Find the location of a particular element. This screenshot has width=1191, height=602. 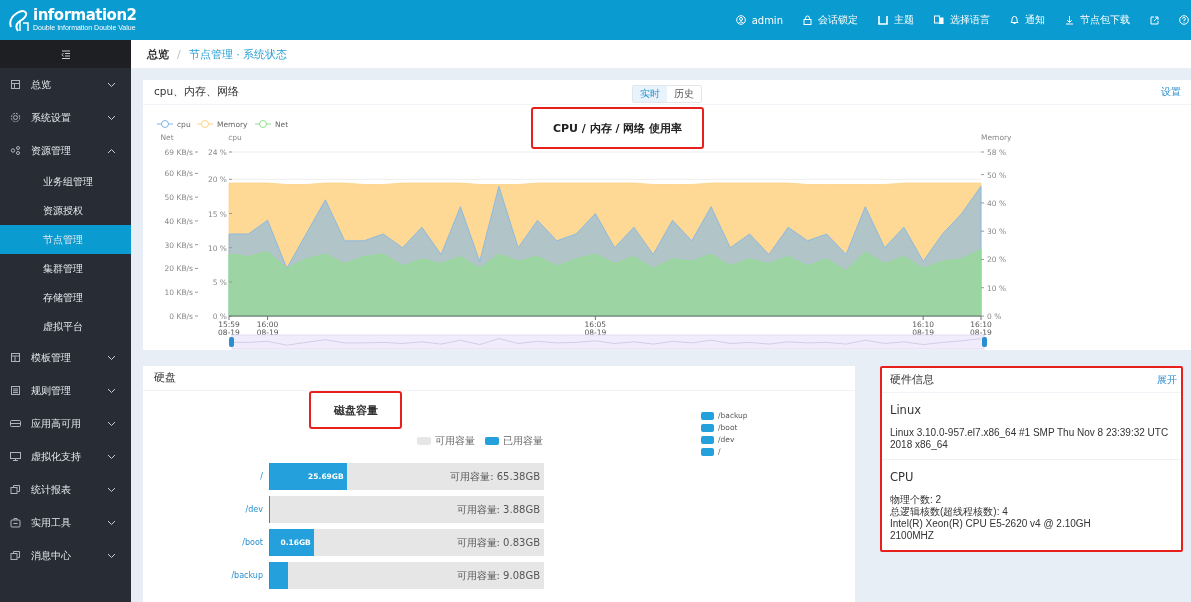

range-slider is located at coordinates (607, 342).